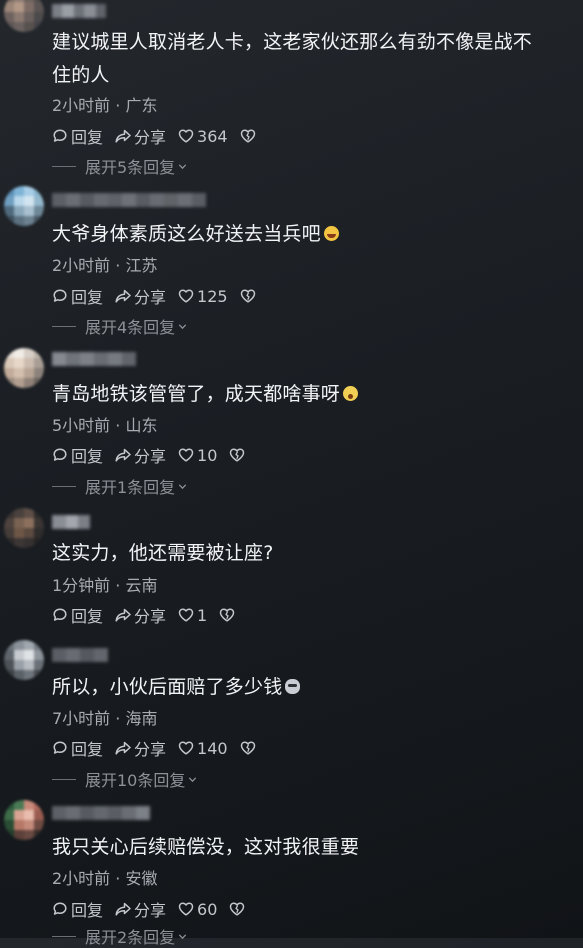 The height and width of the screenshot is (948, 583). Describe the element at coordinates (316, 553) in the screenshot. I see `comment-text: 这实力，他还需要被让座?` at that location.